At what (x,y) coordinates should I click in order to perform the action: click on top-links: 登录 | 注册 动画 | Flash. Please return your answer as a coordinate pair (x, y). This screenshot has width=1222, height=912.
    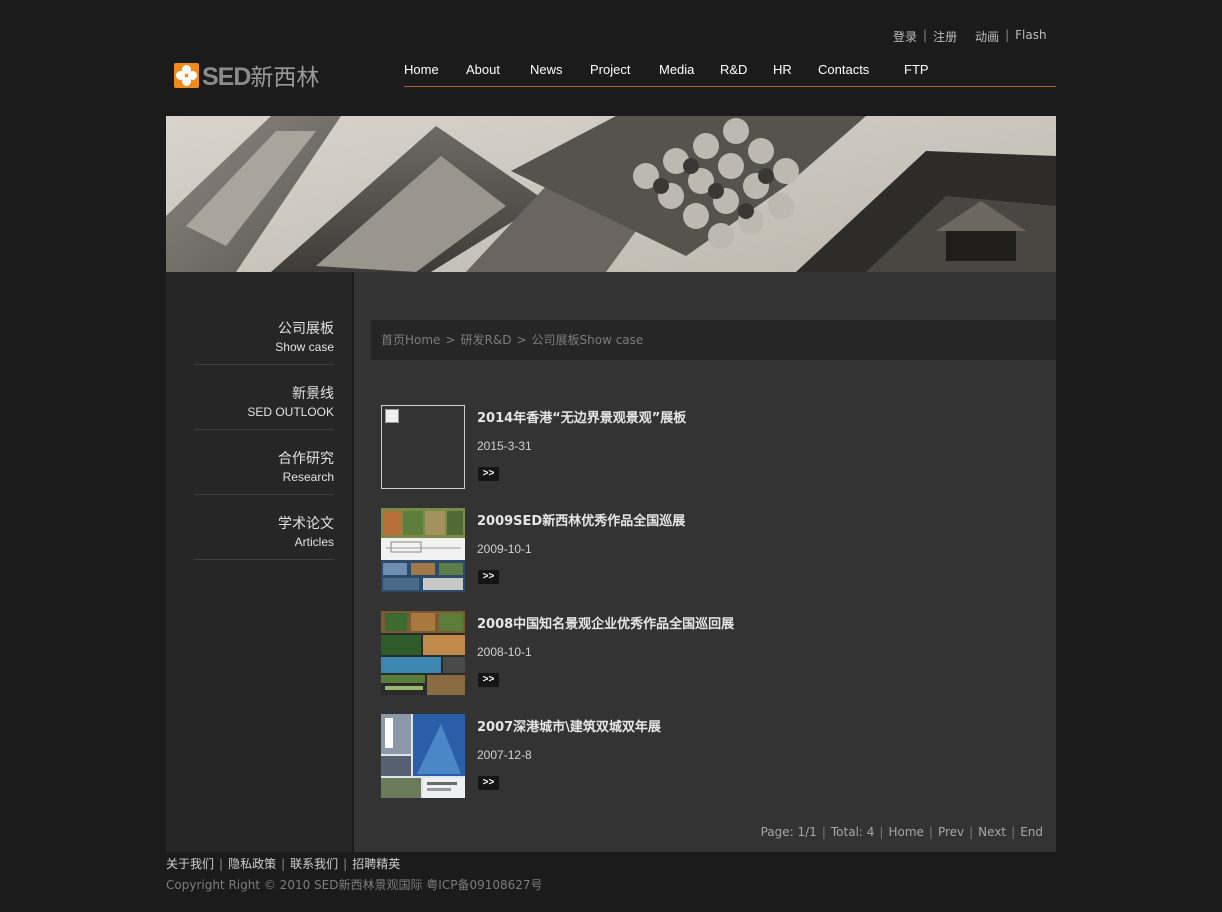
    Looking at the image, I should click on (970, 36).